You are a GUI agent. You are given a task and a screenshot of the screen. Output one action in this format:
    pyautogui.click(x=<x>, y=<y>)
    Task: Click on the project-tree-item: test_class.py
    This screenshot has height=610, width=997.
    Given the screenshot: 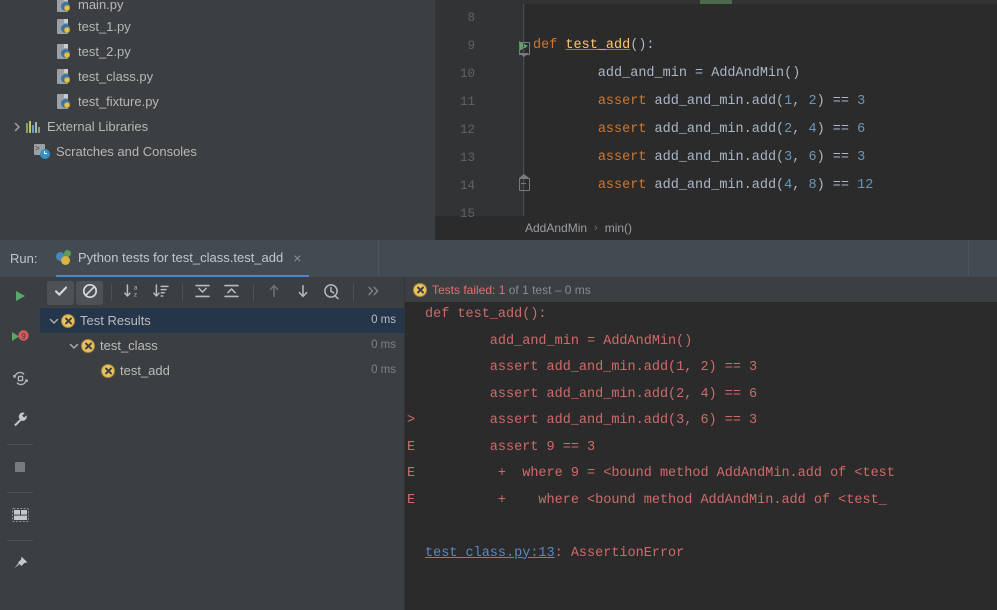 What is the action you would take?
    pyautogui.click(x=76, y=76)
    